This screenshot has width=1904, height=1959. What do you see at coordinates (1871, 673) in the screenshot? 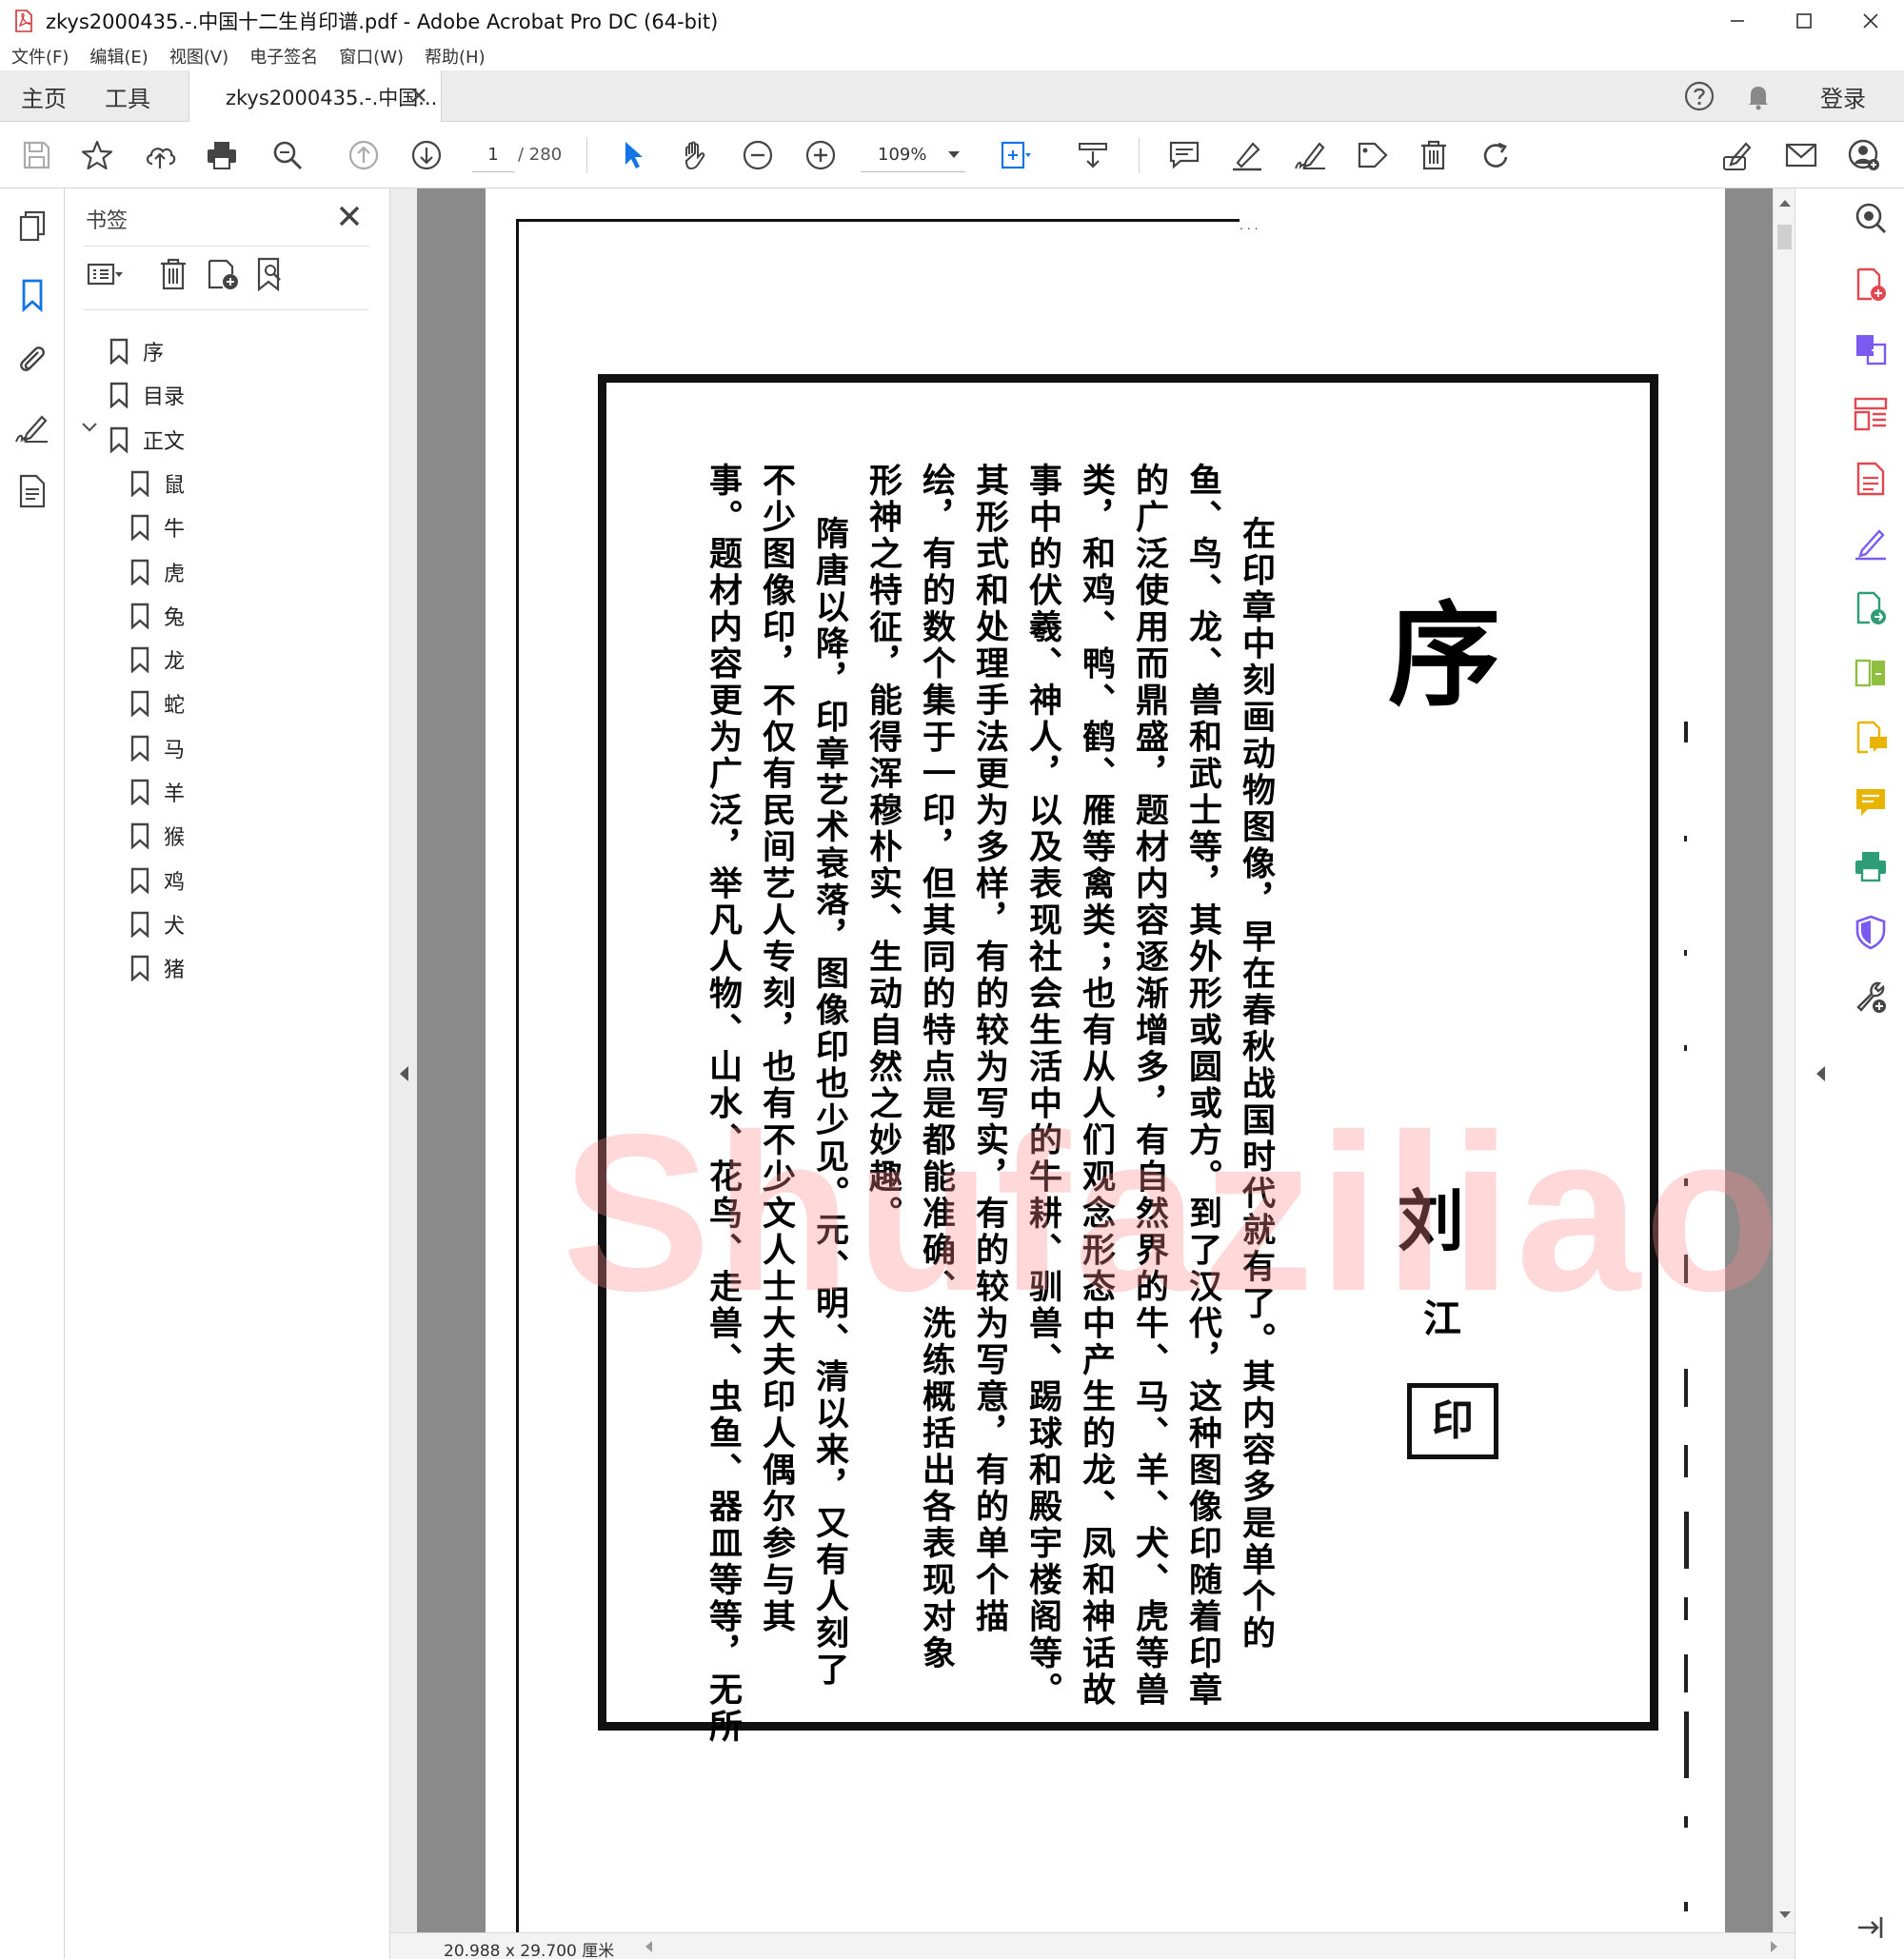
I see `compare-files-icon` at bounding box center [1871, 673].